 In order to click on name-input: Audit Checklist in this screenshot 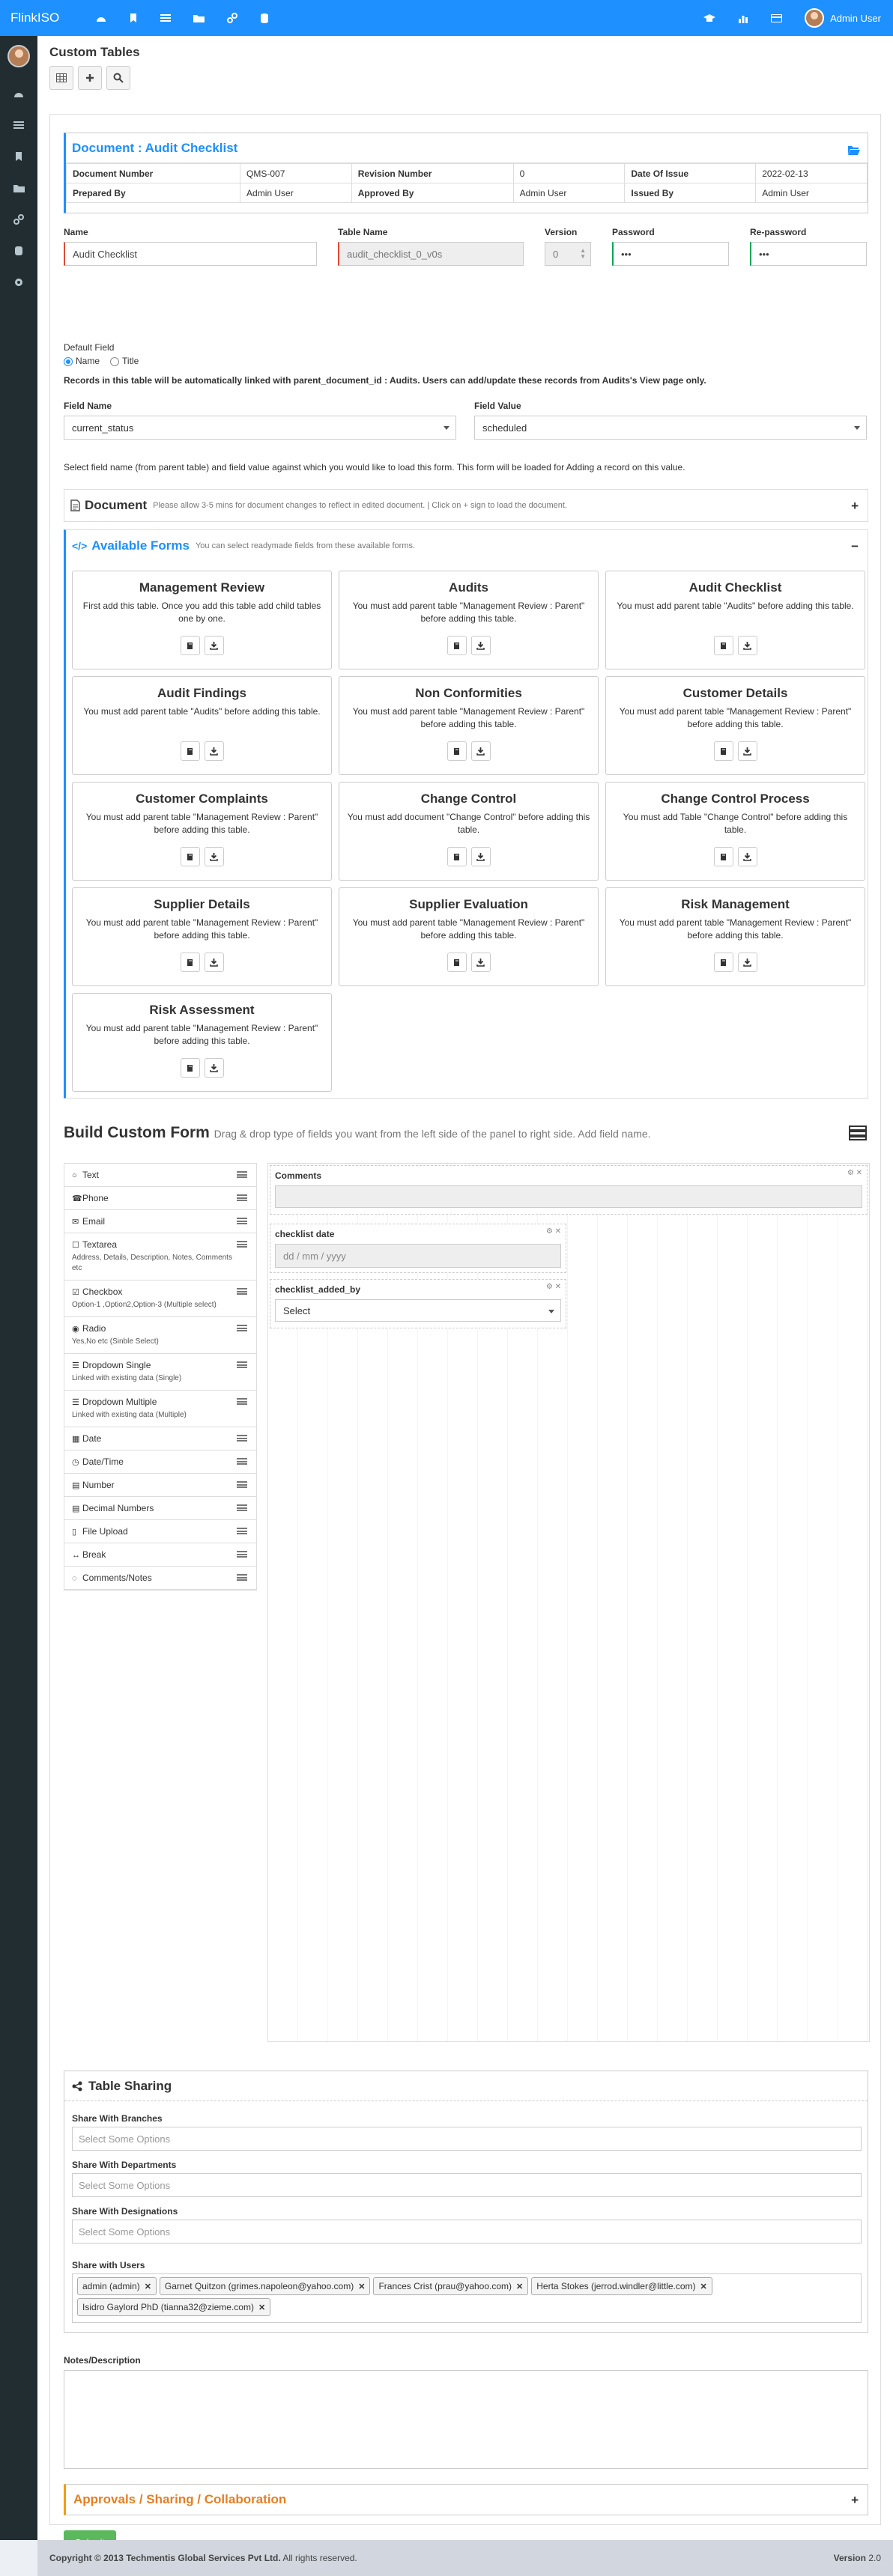, I will do `click(190, 254)`.